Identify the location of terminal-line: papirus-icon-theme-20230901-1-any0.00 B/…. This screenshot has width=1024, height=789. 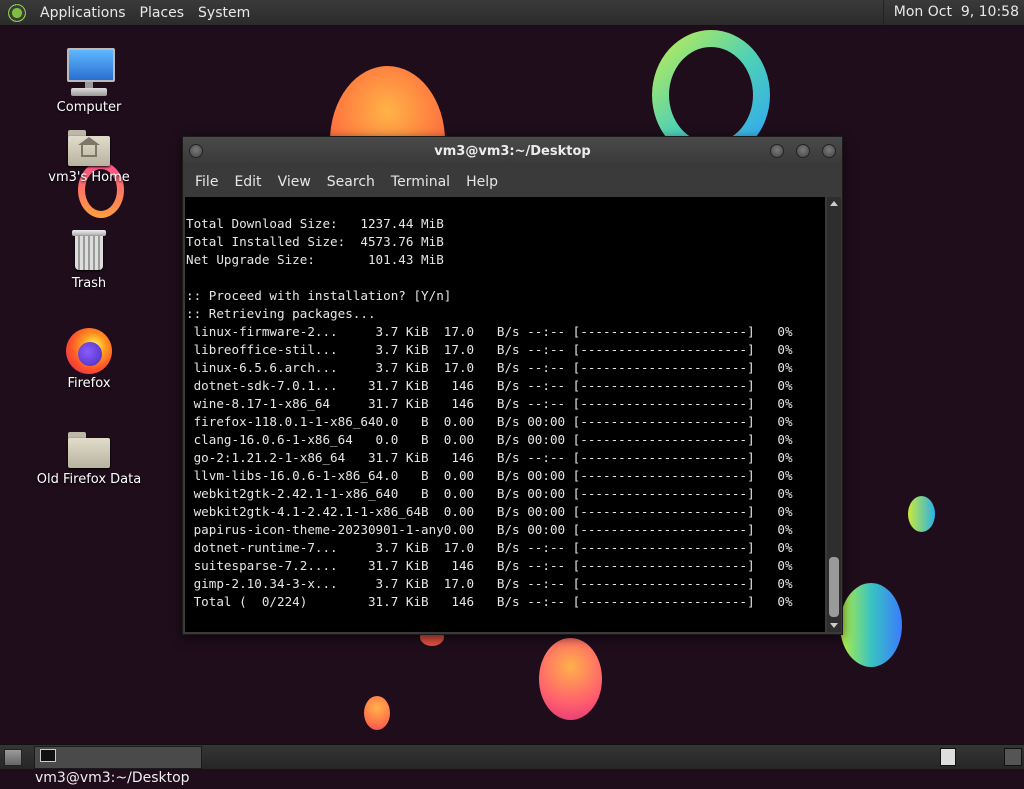
(489, 529).